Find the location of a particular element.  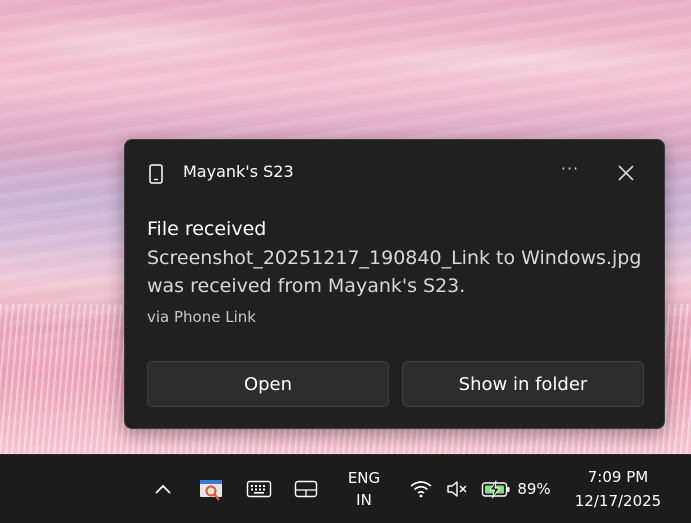

chevron-up-icon is located at coordinates (163, 489).